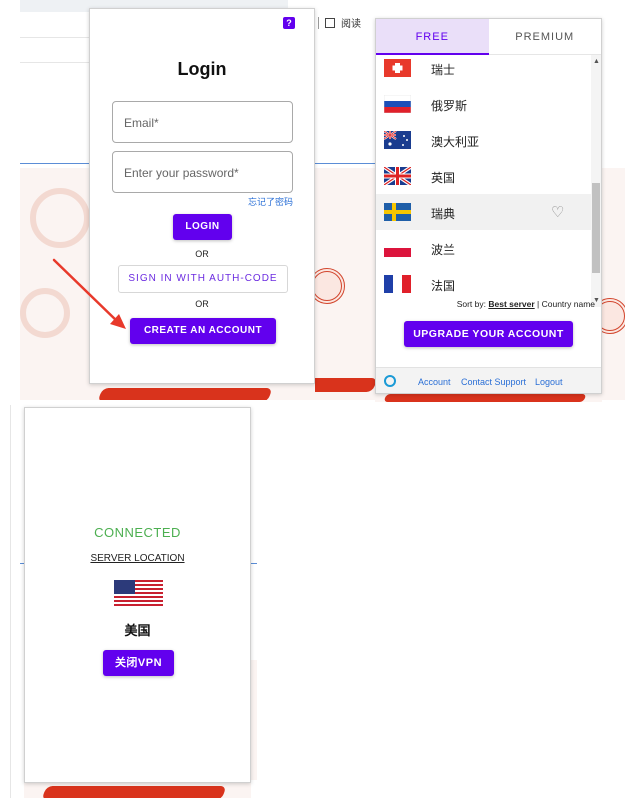 The image size is (625, 798). I want to click on scroll-up-icon: ▲, so click(596, 61).